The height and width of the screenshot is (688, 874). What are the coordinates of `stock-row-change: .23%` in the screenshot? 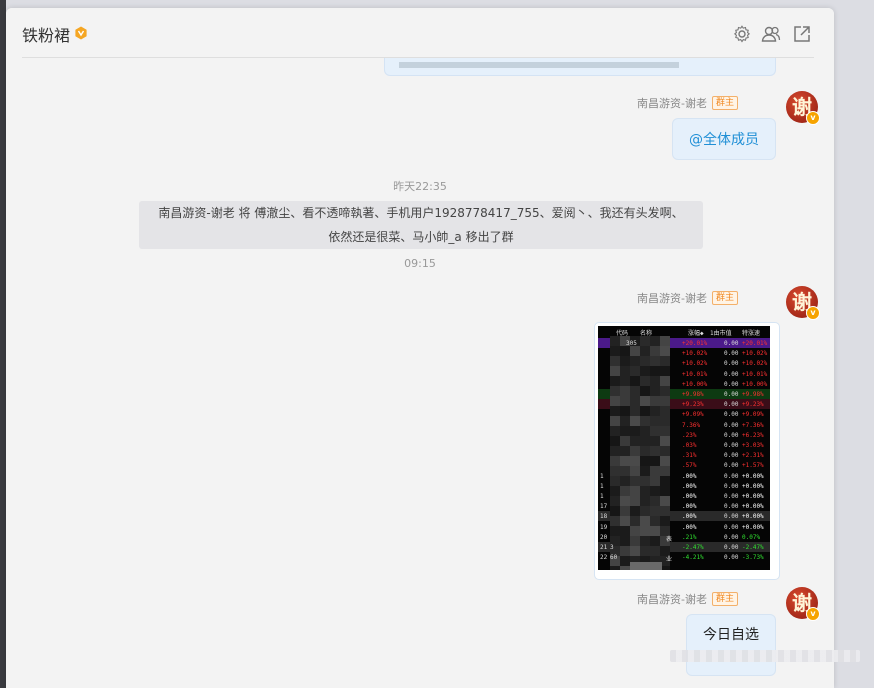 It's located at (689, 435).